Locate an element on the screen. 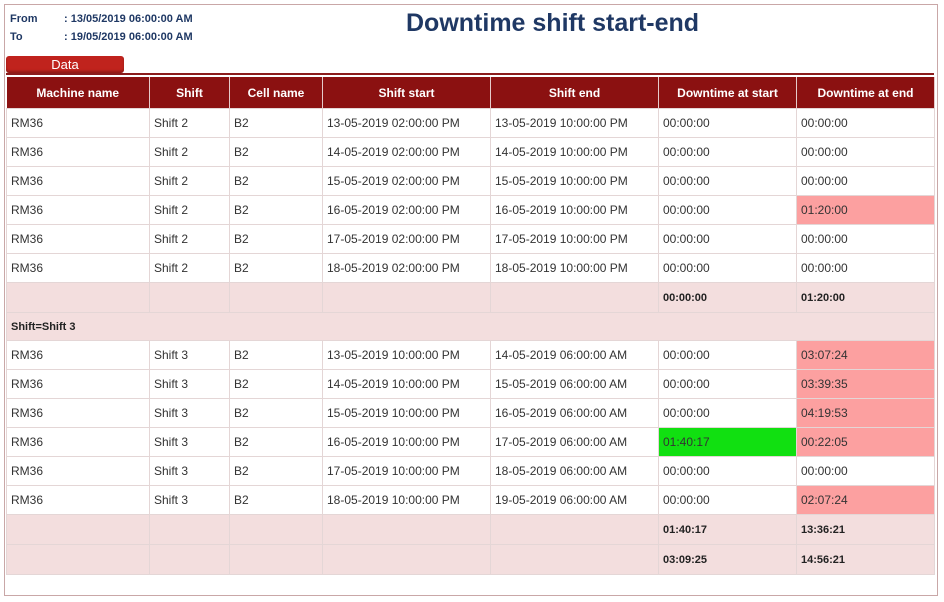 This screenshot has width=944, height=602. cell-shift-start: 17-05-2019 02:00:00 PM is located at coordinates (406, 239).